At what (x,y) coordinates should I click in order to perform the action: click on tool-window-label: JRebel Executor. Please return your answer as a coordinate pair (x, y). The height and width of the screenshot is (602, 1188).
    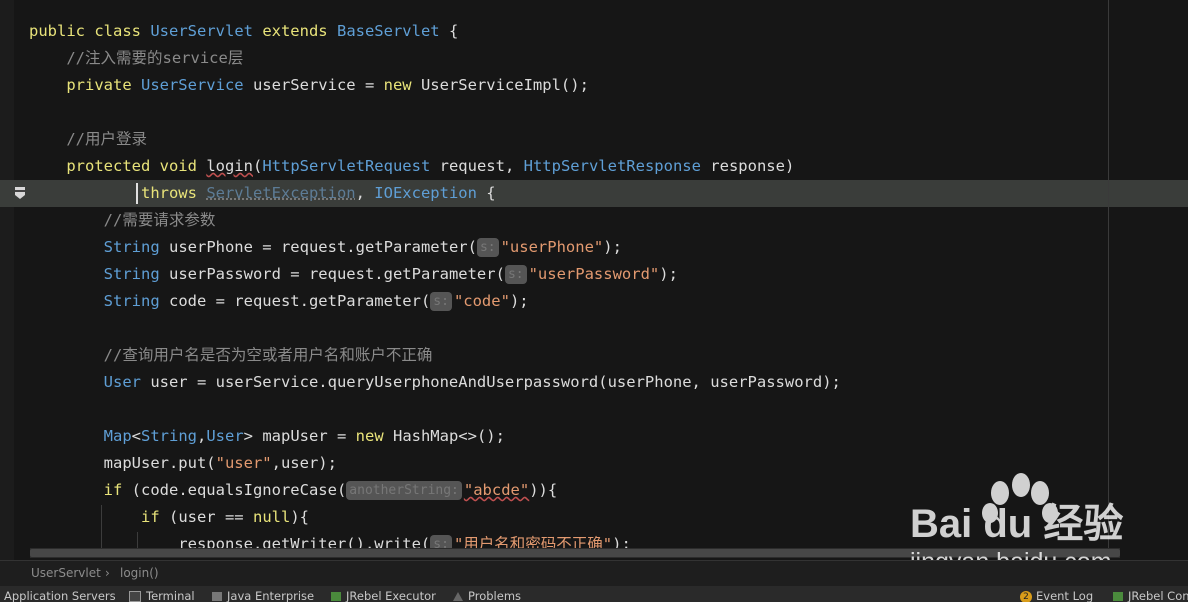
    Looking at the image, I should click on (391, 595).